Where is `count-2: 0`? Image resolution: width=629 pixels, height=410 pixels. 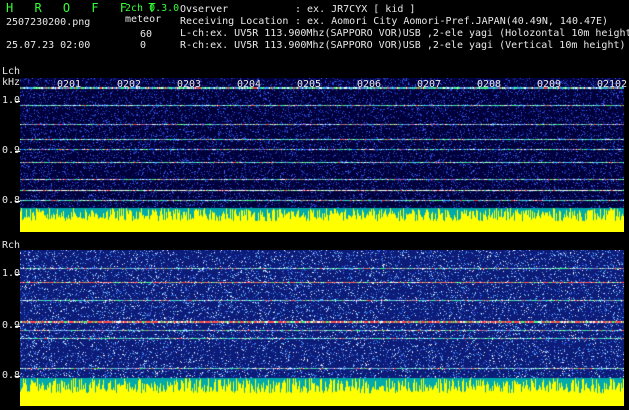 count-2: 0 is located at coordinates (143, 45).